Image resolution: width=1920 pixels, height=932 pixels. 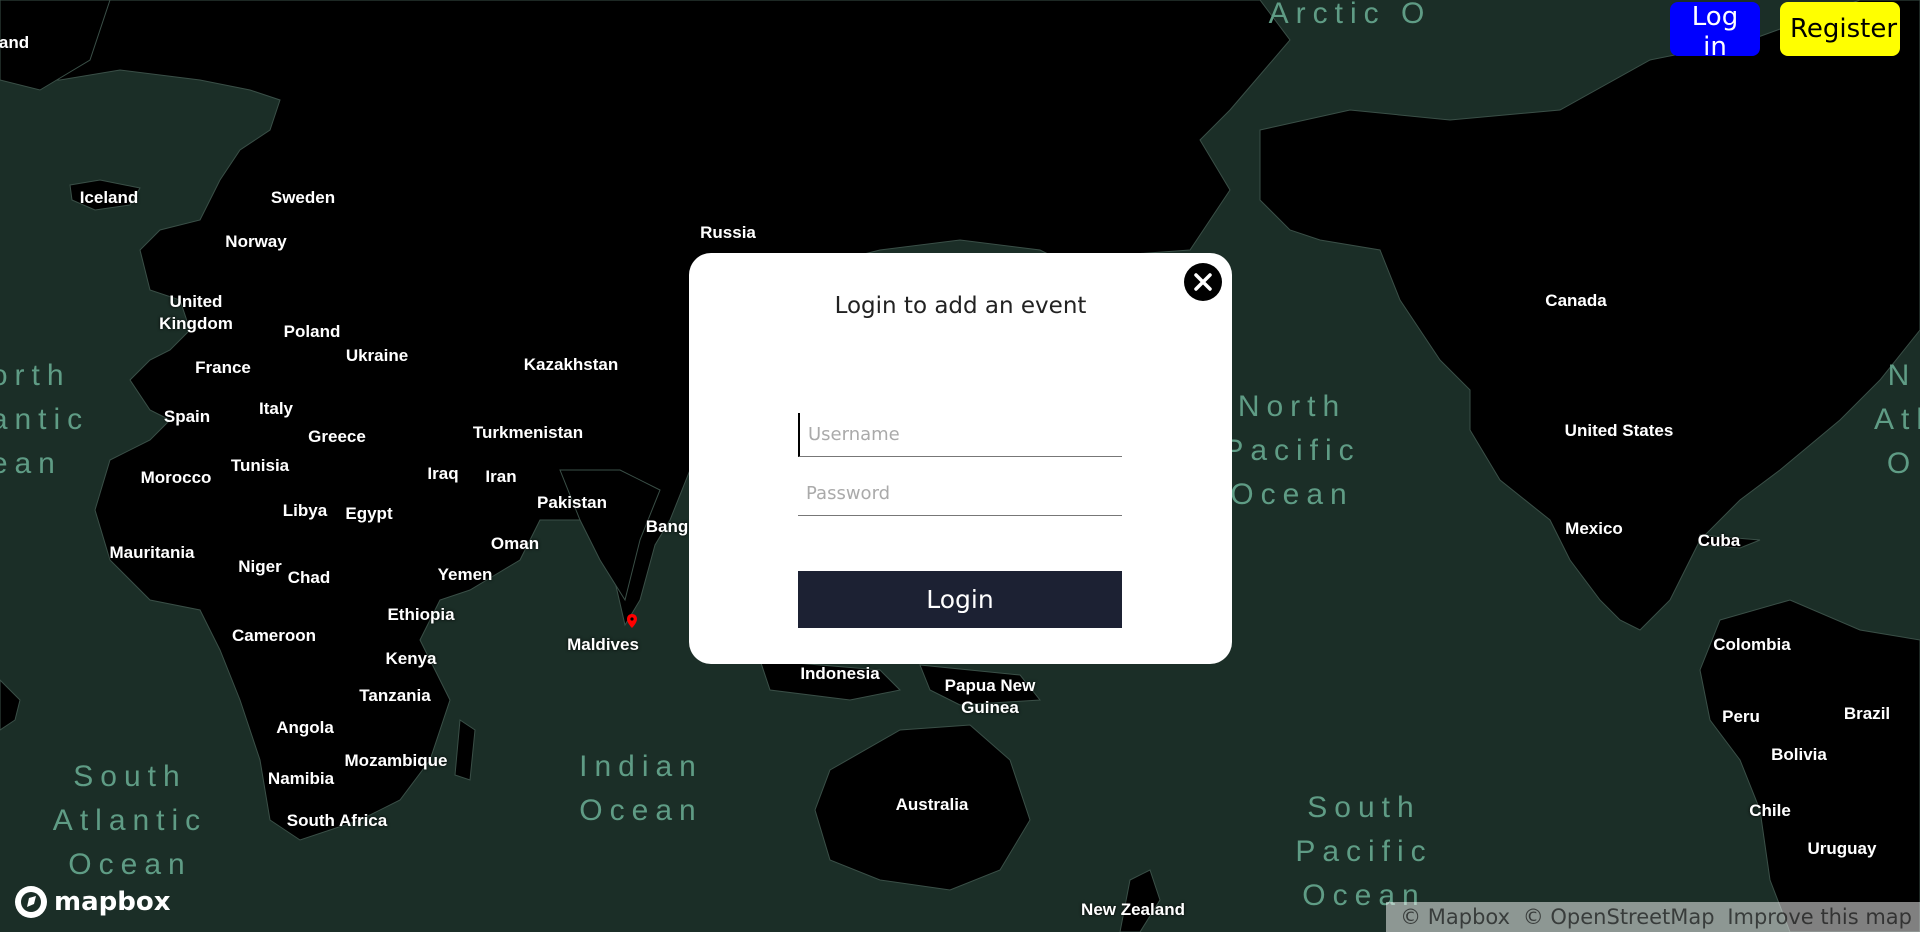 What do you see at coordinates (501, 476) in the screenshot?
I see `country-label-iran: Iran` at bounding box center [501, 476].